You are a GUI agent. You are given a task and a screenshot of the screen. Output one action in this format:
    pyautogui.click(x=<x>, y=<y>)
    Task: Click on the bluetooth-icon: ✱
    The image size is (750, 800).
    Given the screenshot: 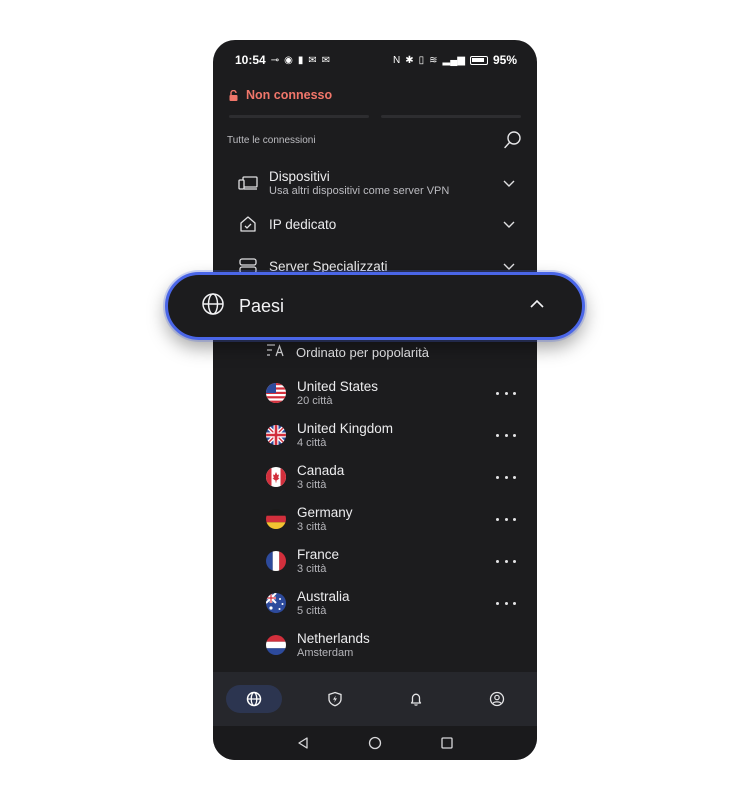 What is the action you would take?
    pyautogui.click(x=409, y=60)
    